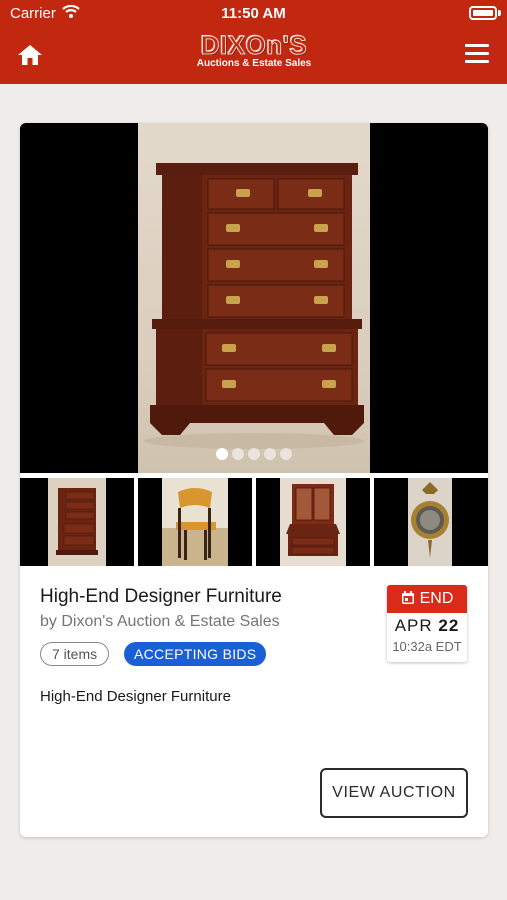  What do you see at coordinates (77, 522) in the screenshot?
I see `thumbnail-chest-of-drawers` at bounding box center [77, 522].